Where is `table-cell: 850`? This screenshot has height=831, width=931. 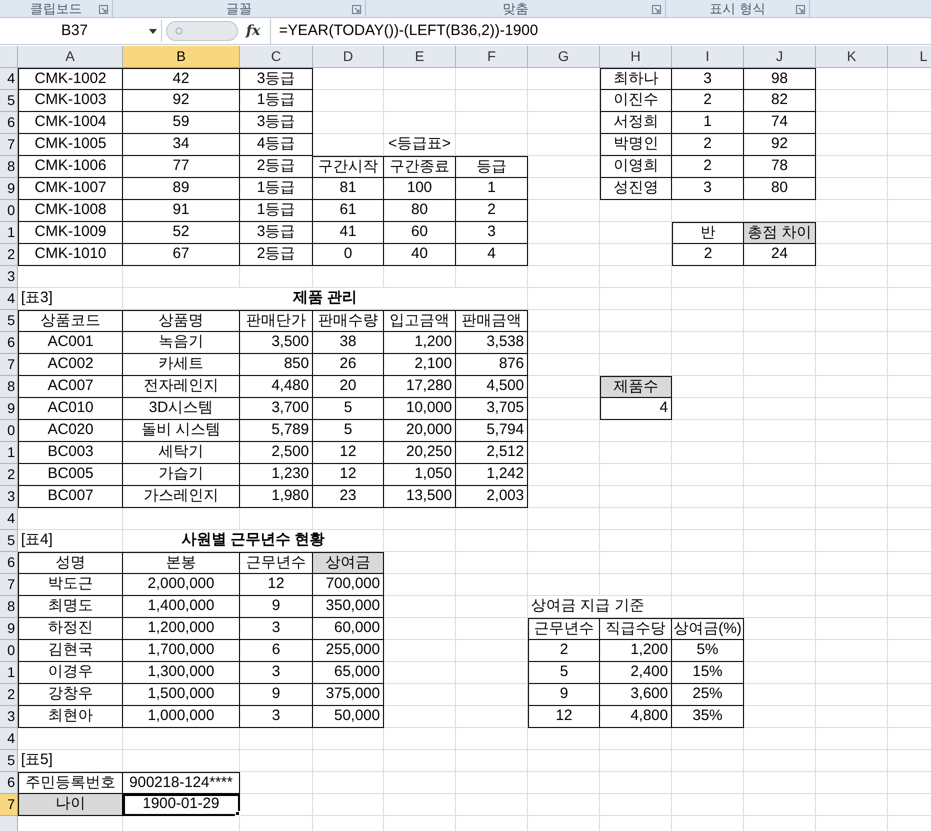 table-cell: 850 is located at coordinates (276, 365).